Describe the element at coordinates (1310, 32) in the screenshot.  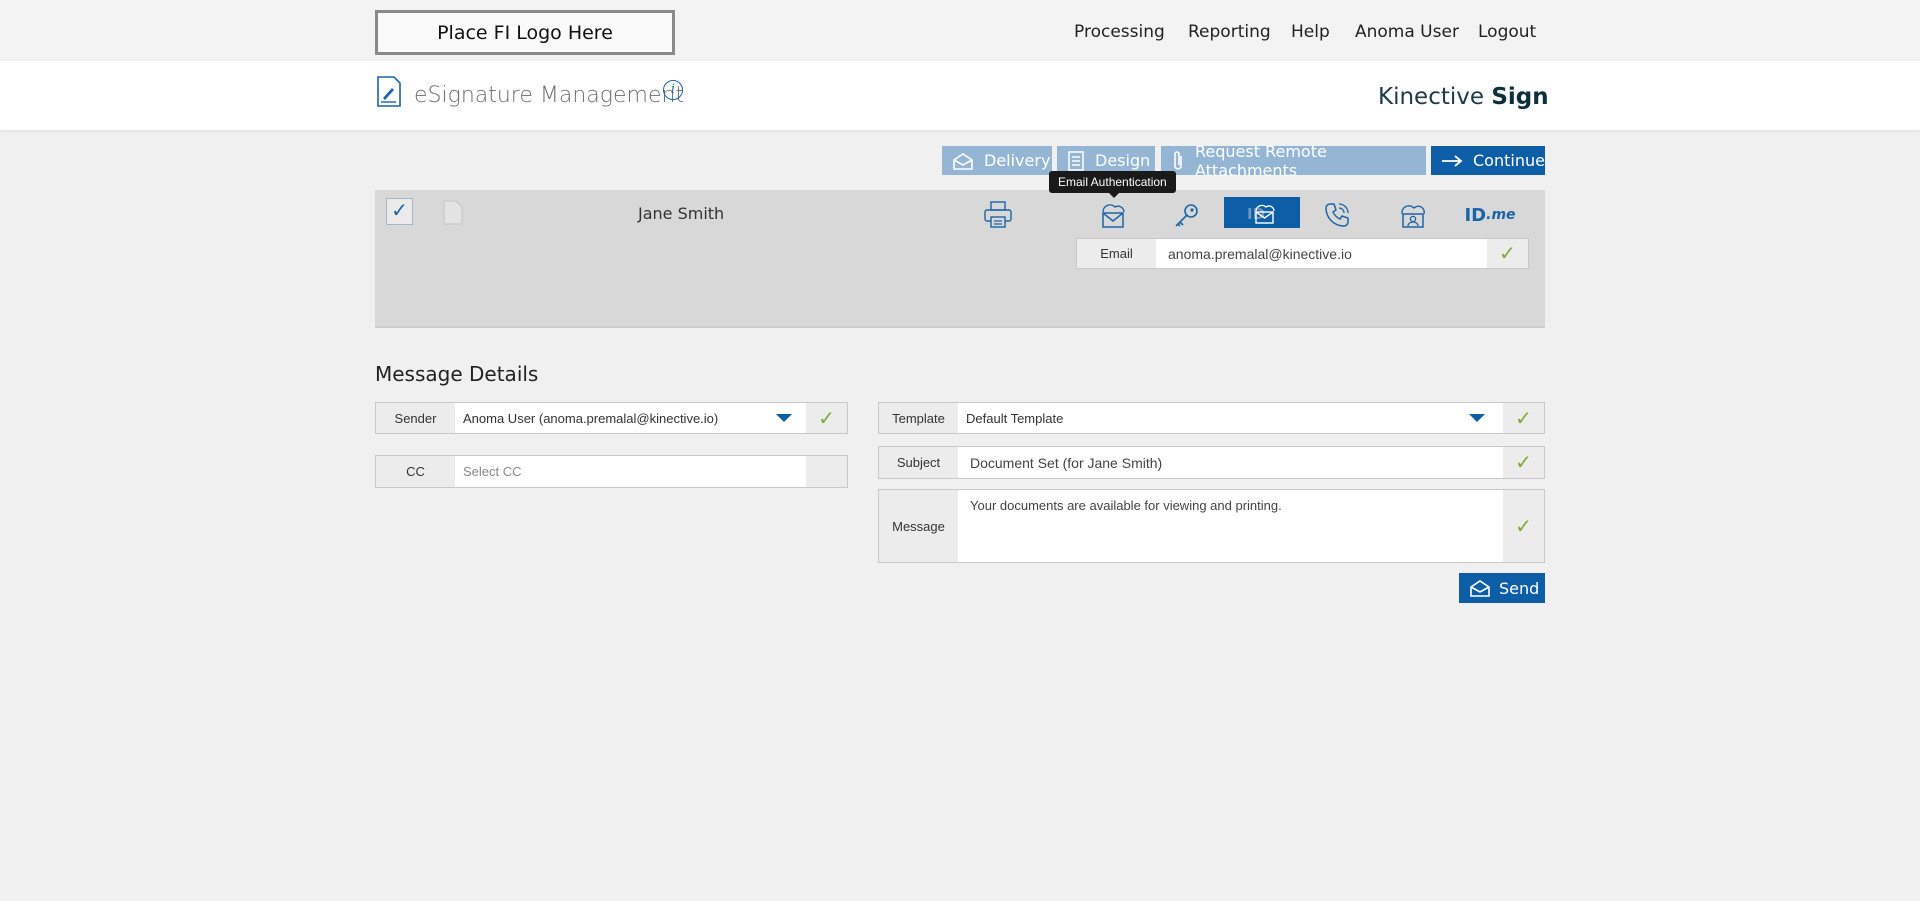
I see `nav-help: Help` at that location.